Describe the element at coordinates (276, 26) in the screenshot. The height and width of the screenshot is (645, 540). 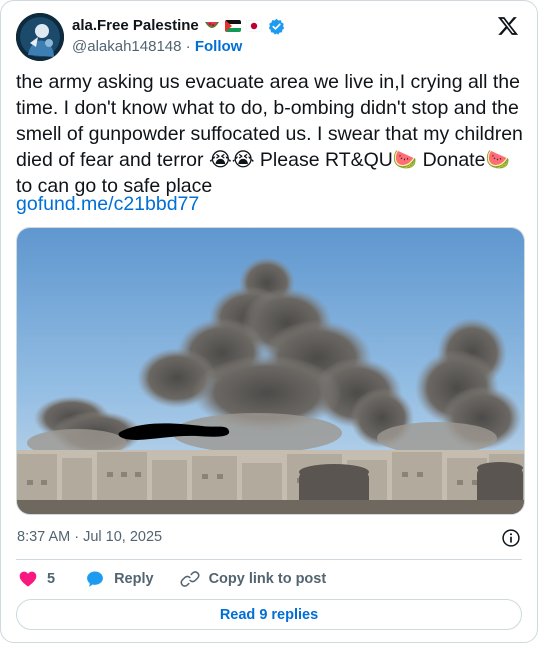
I see `verified-badge-icon` at that location.